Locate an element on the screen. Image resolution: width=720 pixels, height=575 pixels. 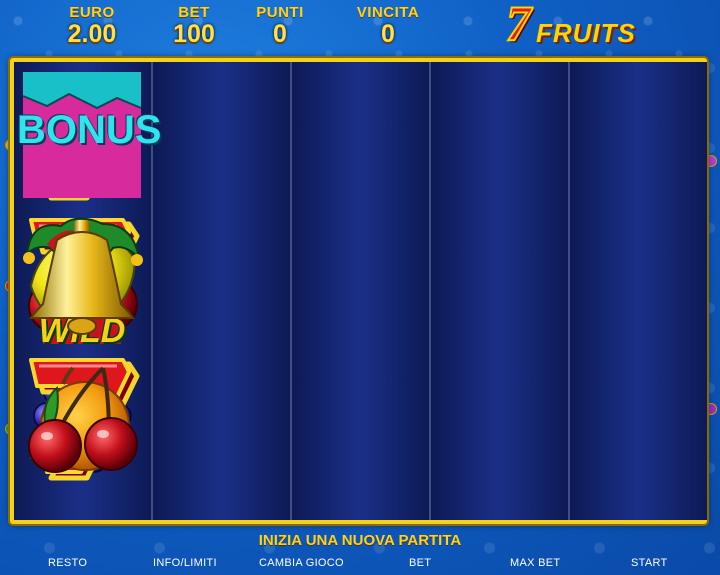
status-message: INIZIA UNA NUOVA PARTITA is located at coordinates (360, 540).